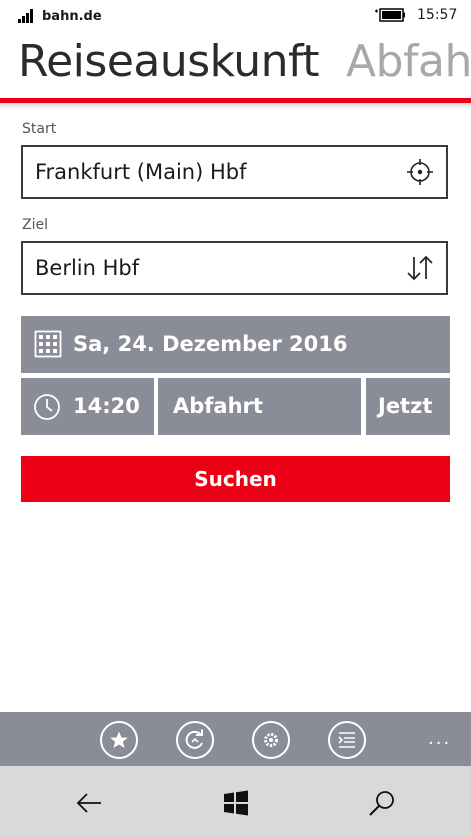  I want to click on status-time: 15:57, so click(437, 15).